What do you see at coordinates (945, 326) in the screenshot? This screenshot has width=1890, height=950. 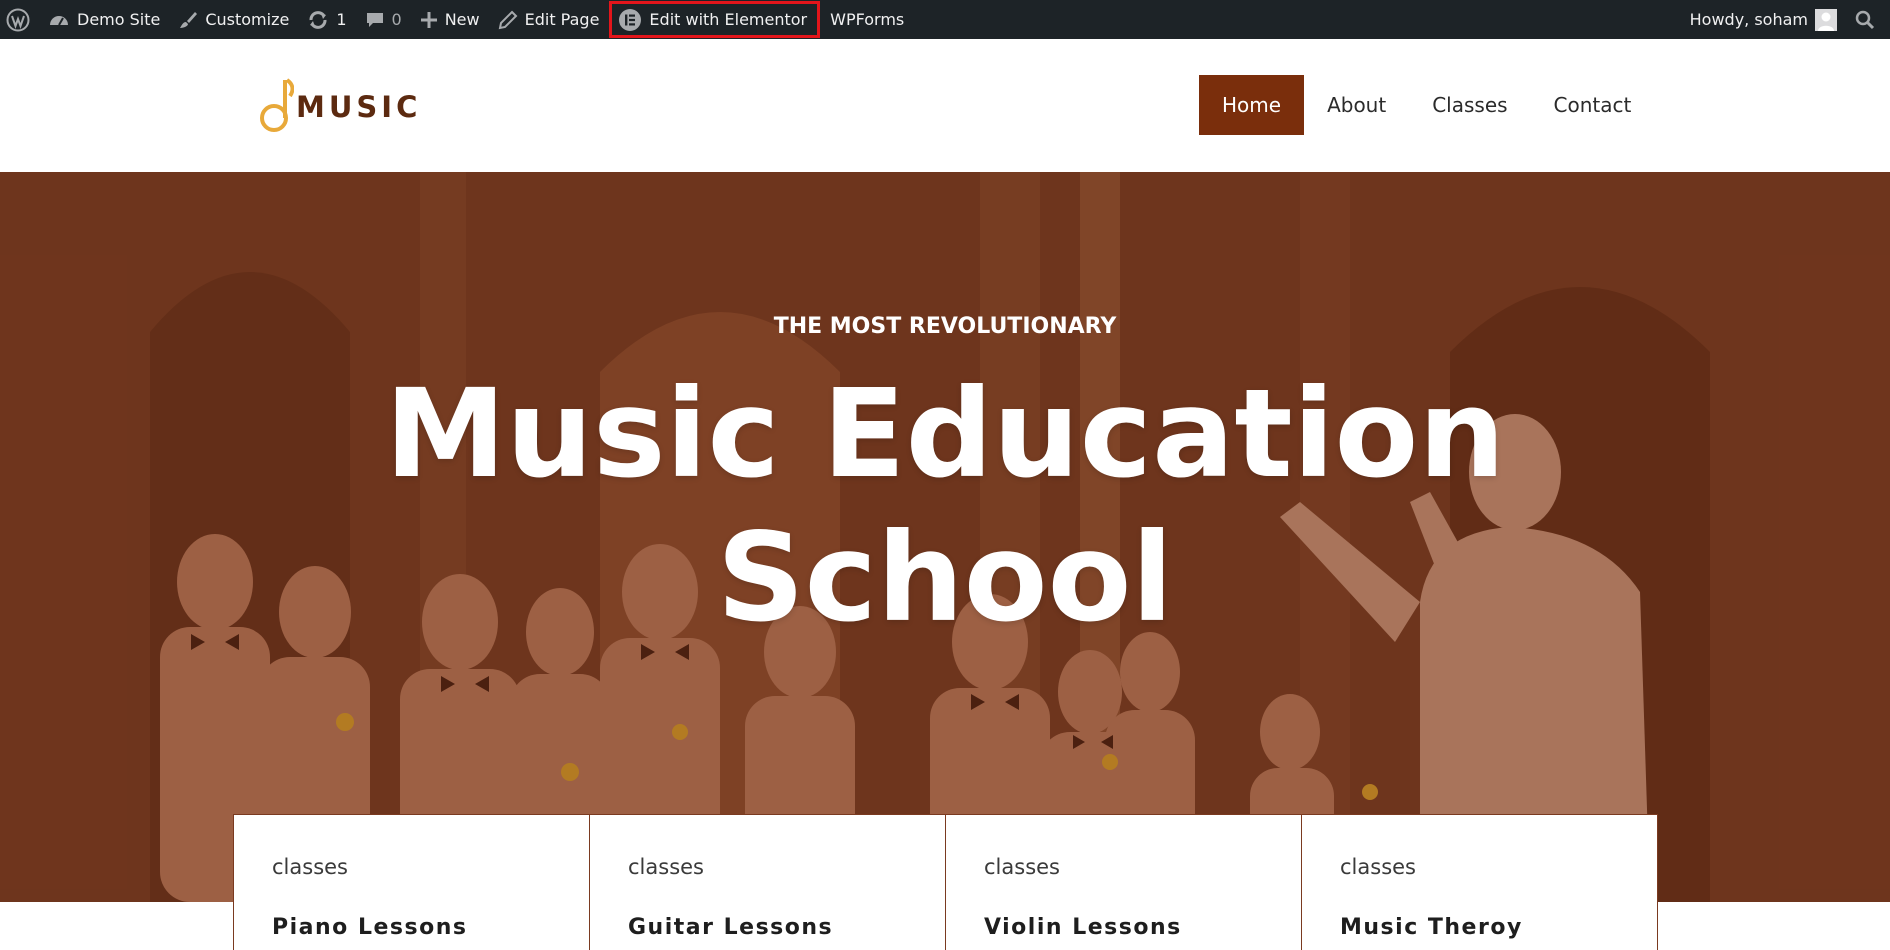 I see `hero-eyebrow: THE MOST REVOLUTIONARY` at bounding box center [945, 326].